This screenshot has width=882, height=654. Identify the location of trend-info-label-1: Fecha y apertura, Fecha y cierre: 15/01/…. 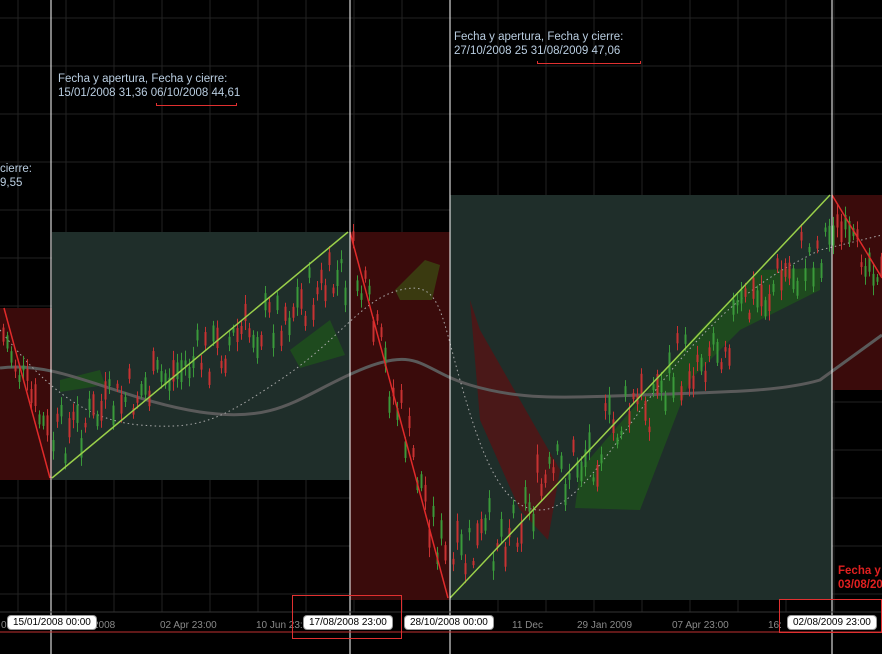
(149, 86).